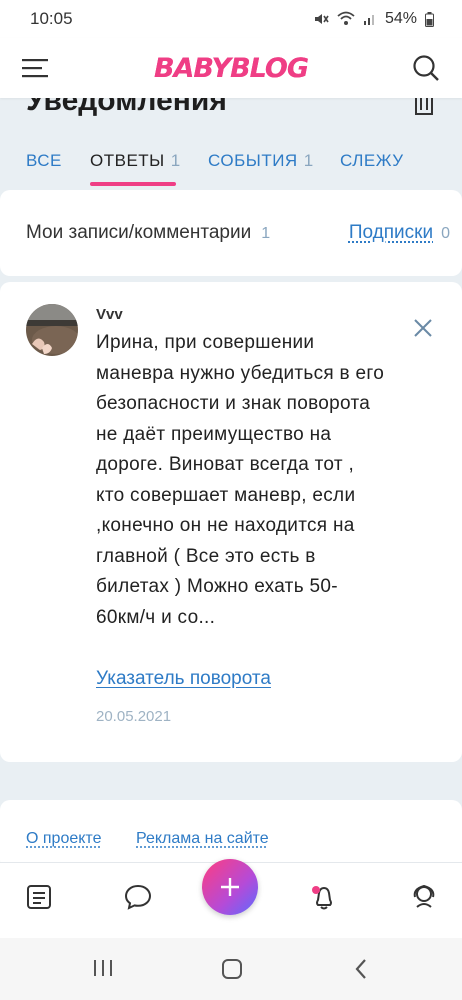 The width and height of the screenshot is (462, 1000). What do you see at coordinates (134, 716) in the screenshot?
I see `notification-date: 20.05.2021` at bounding box center [134, 716].